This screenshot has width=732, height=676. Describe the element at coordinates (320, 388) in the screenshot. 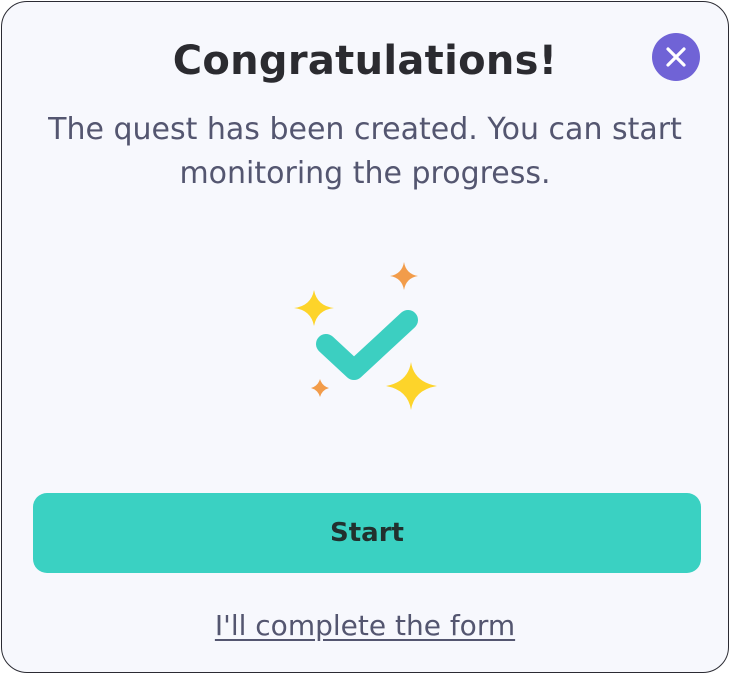

I see `sparkle-orange-small` at that location.